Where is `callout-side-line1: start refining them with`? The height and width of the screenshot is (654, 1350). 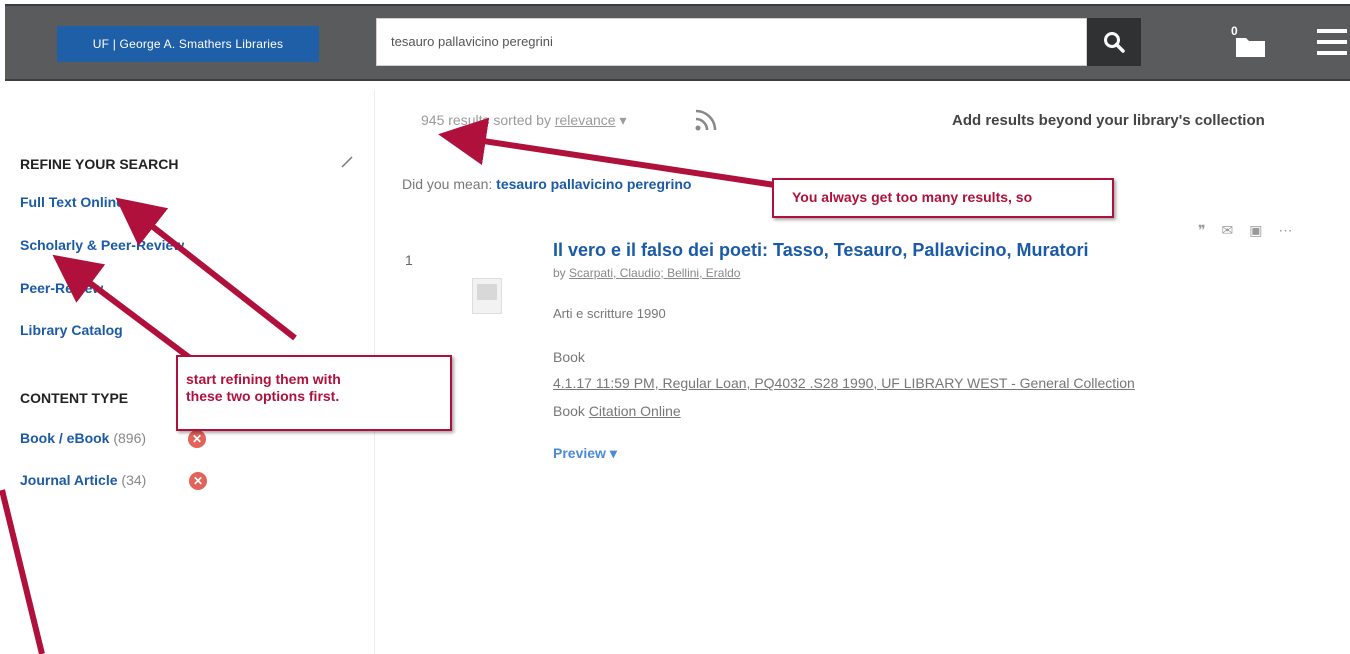
callout-side-line1: start refining them with is located at coordinates (263, 379).